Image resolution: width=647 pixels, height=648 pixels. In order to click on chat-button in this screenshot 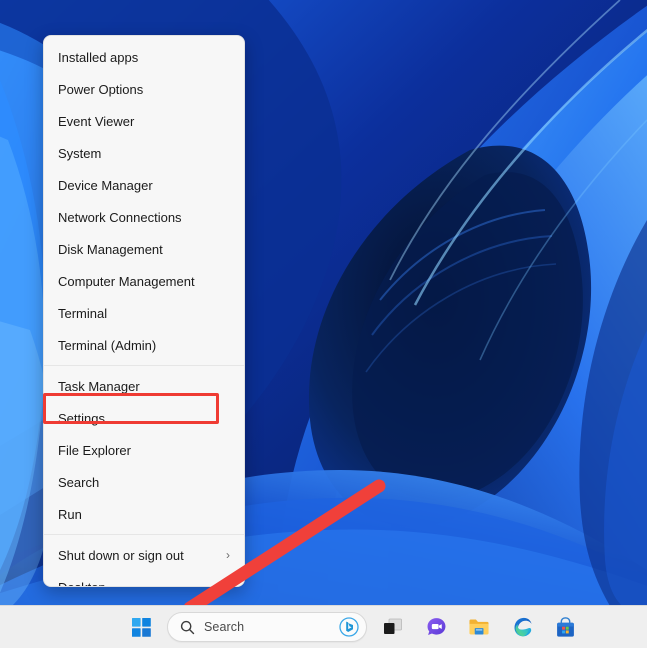, I will do `click(436, 627)`.